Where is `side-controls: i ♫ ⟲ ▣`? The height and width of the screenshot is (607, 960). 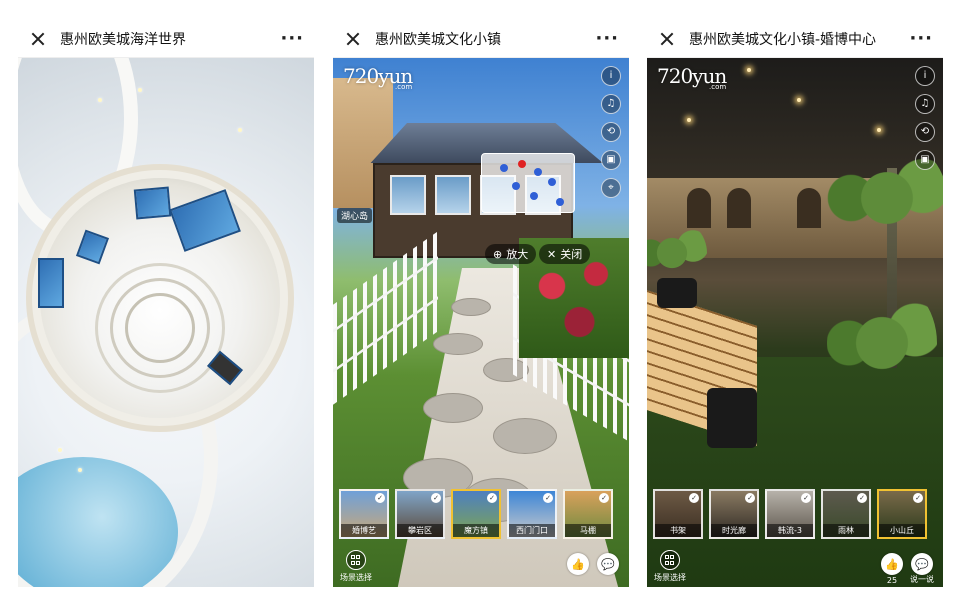
side-controls: i ♫ ⟲ ▣ is located at coordinates (925, 118).